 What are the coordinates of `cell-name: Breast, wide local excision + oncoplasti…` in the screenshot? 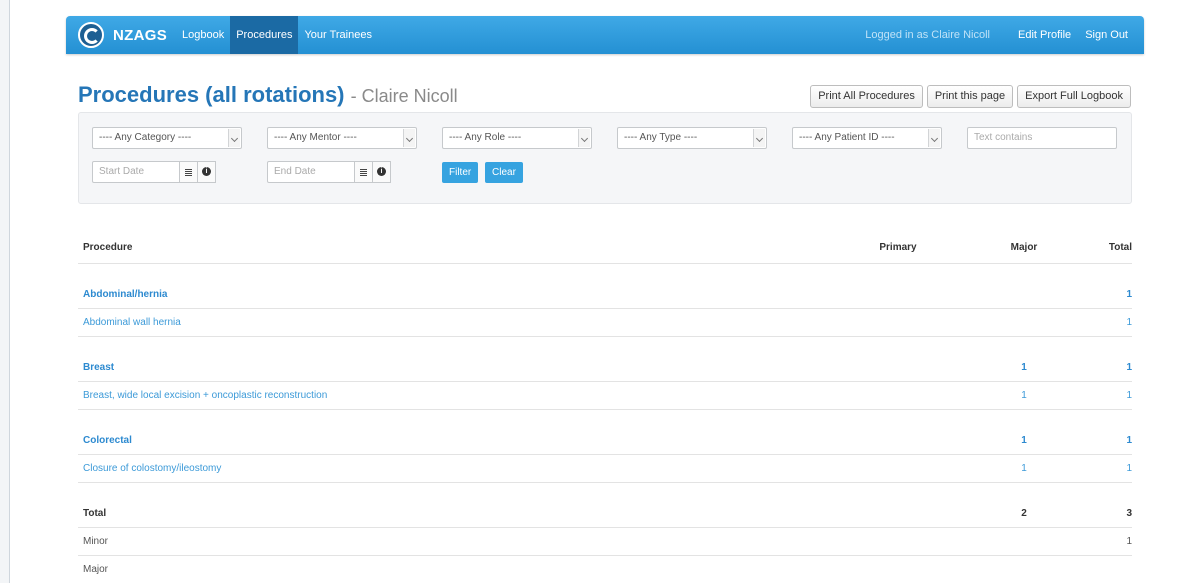 It's located at (605, 395).